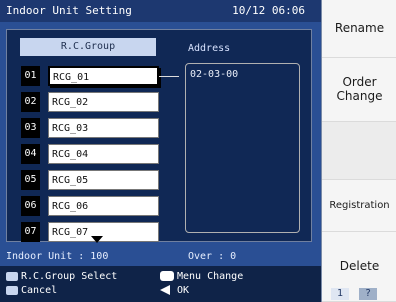 The image size is (396, 302). I want to click on registration-button: Registration, so click(359, 206).